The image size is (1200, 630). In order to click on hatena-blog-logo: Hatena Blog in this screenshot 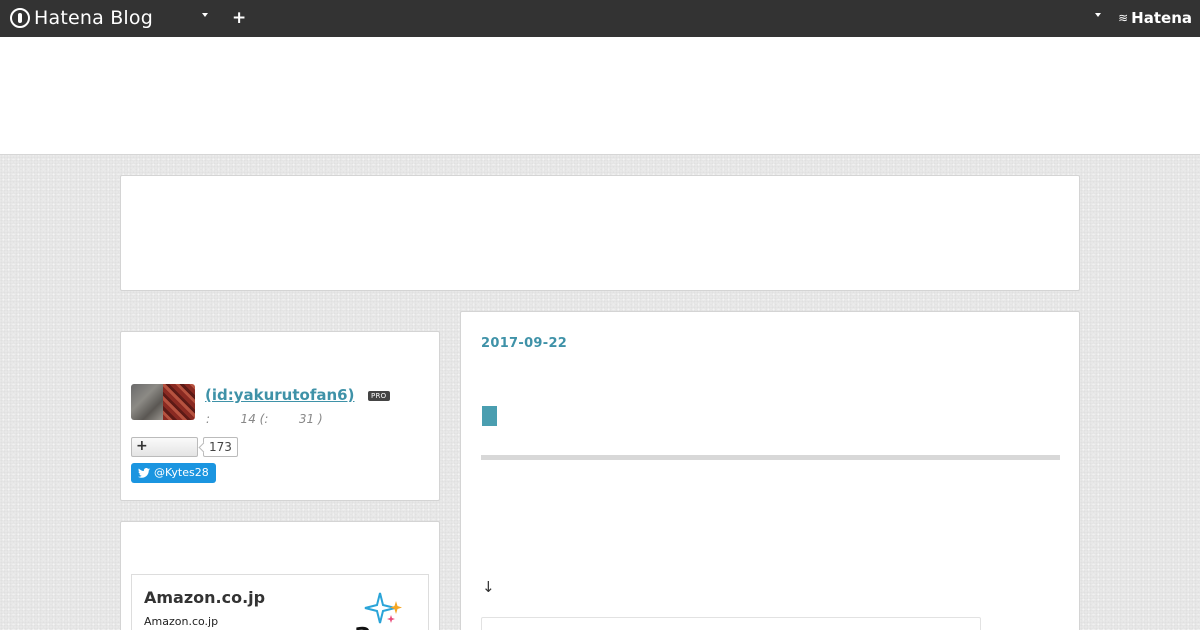, I will do `click(81, 18)`.